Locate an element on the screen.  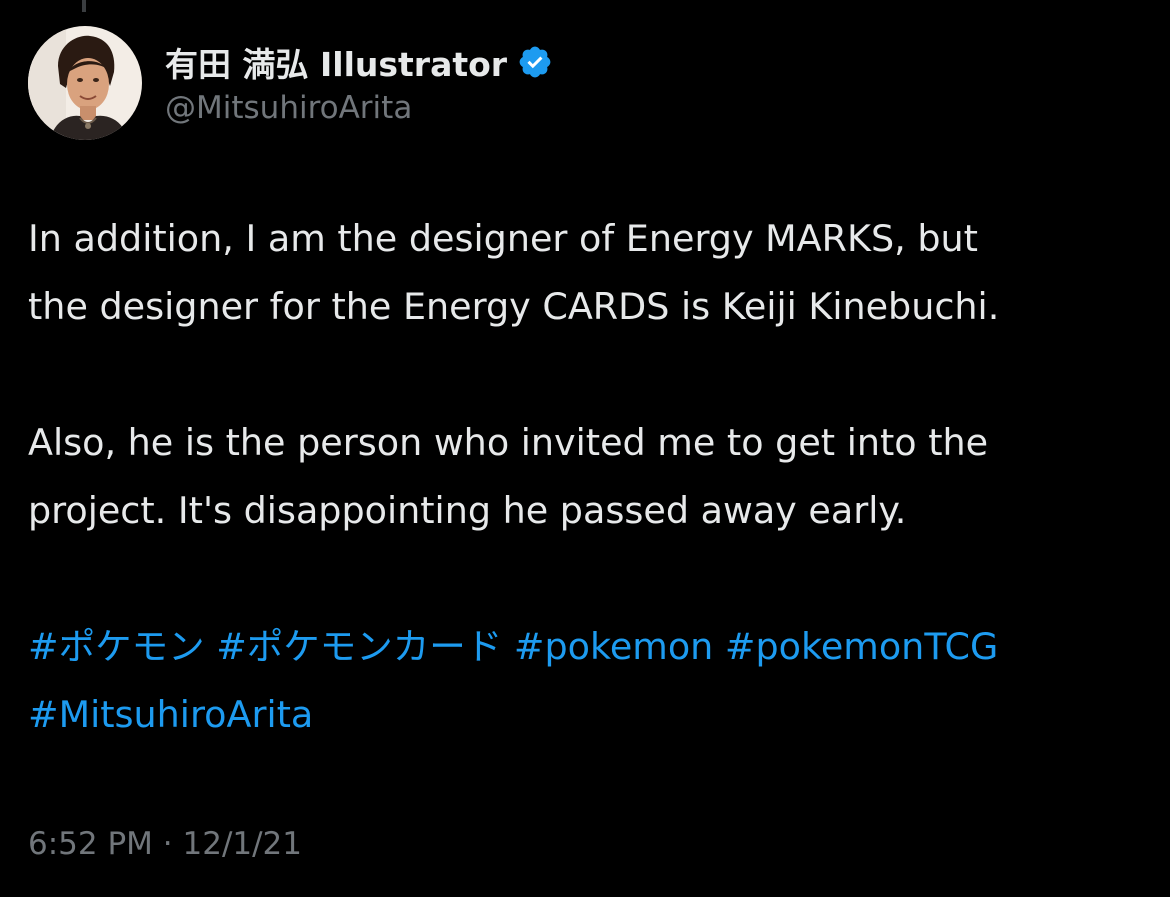
display-name: 有田 満弘 Illustrator is located at coordinates (336, 62).